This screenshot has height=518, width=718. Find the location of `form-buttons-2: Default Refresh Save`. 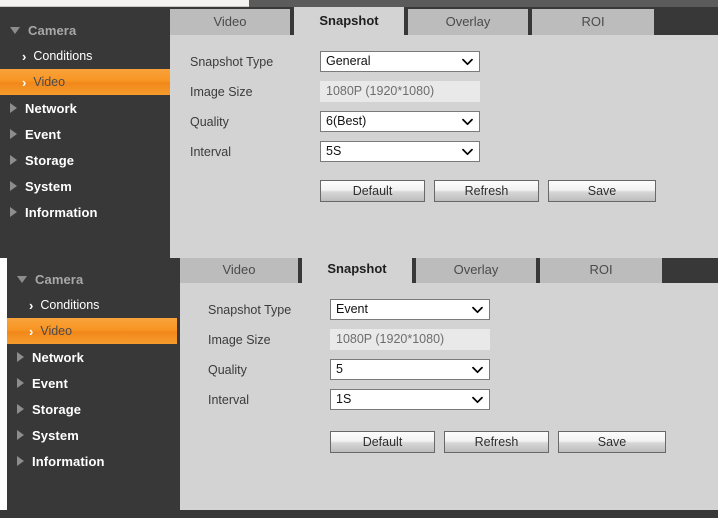

form-buttons-2: Default Refresh Save is located at coordinates (449, 436).